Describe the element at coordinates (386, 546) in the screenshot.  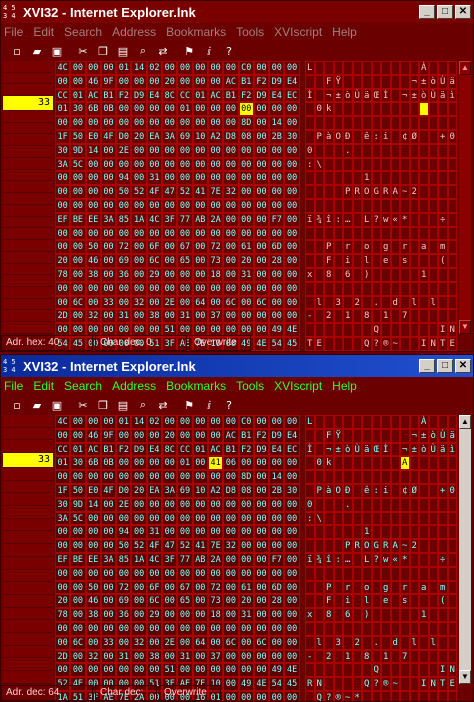
I see `text-char-cell: R` at that location.